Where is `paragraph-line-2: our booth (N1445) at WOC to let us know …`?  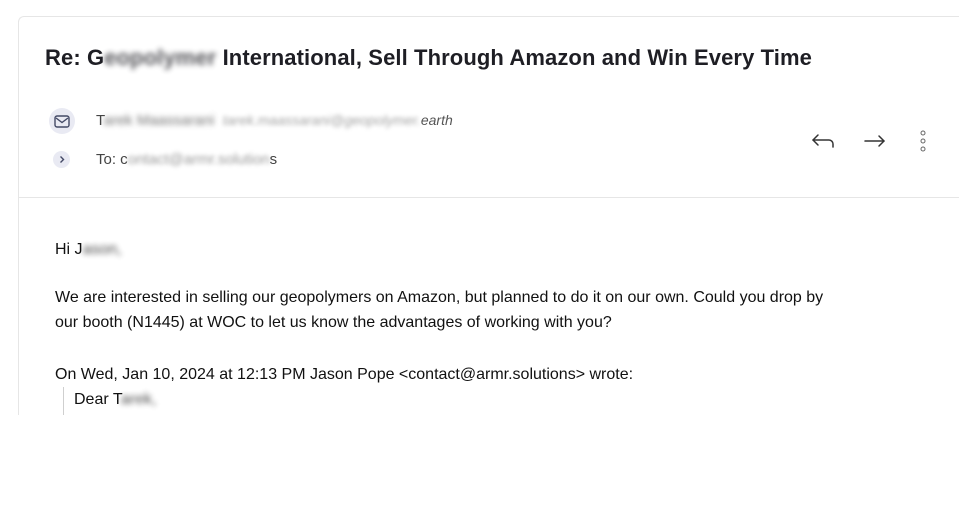
paragraph-line-2: our booth (N1445) at WOC to let us know … is located at coordinates (333, 322).